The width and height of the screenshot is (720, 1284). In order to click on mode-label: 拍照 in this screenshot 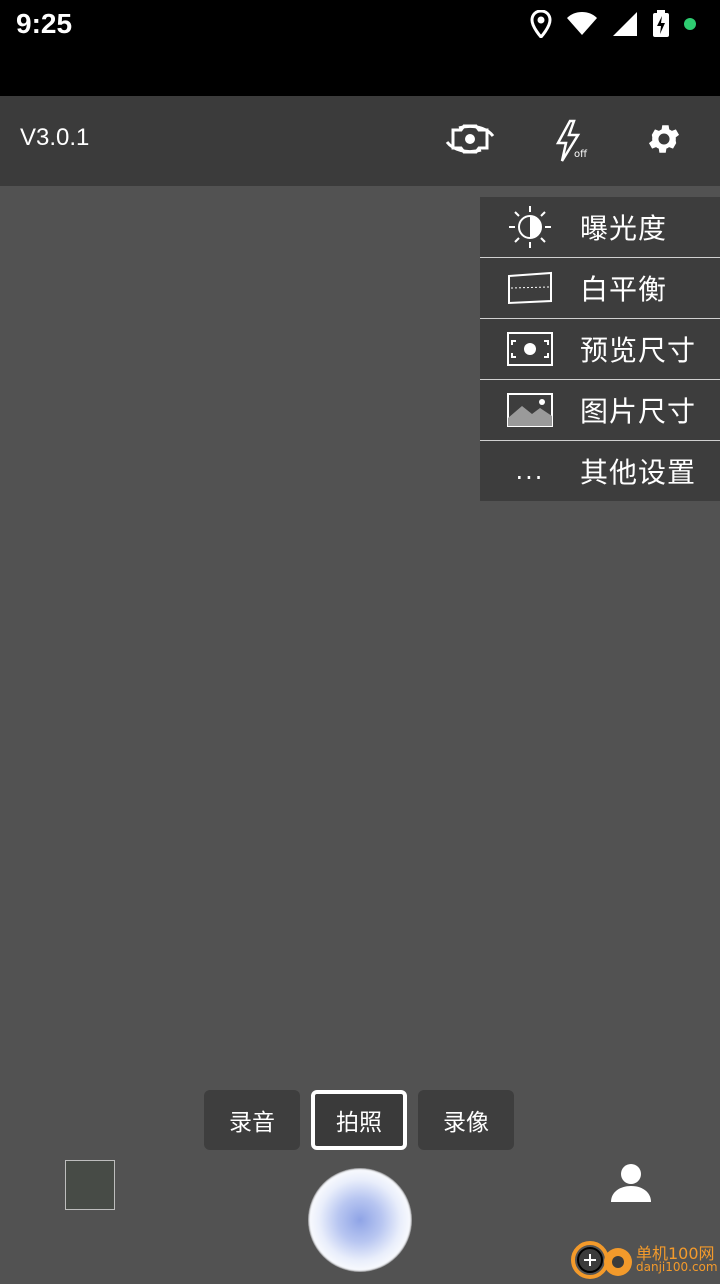, I will do `click(359, 1123)`.